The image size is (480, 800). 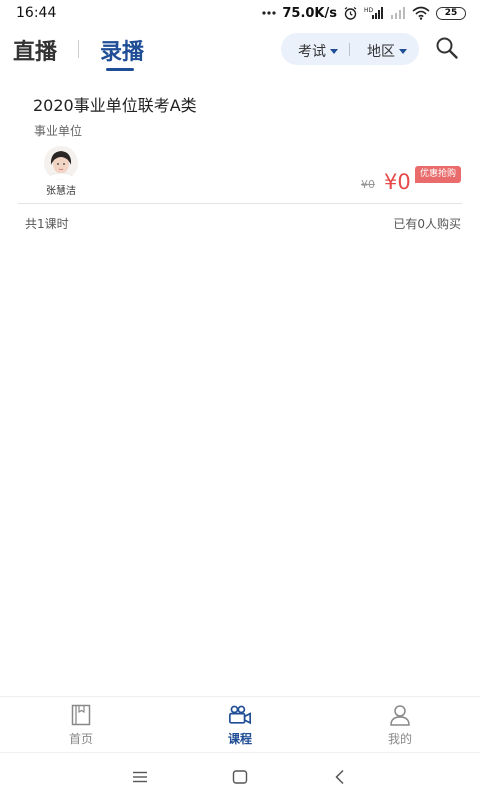 What do you see at coordinates (122, 50) in the screenshot?
I see `tab-recorded: 录播` at bounding box center [122, 50].